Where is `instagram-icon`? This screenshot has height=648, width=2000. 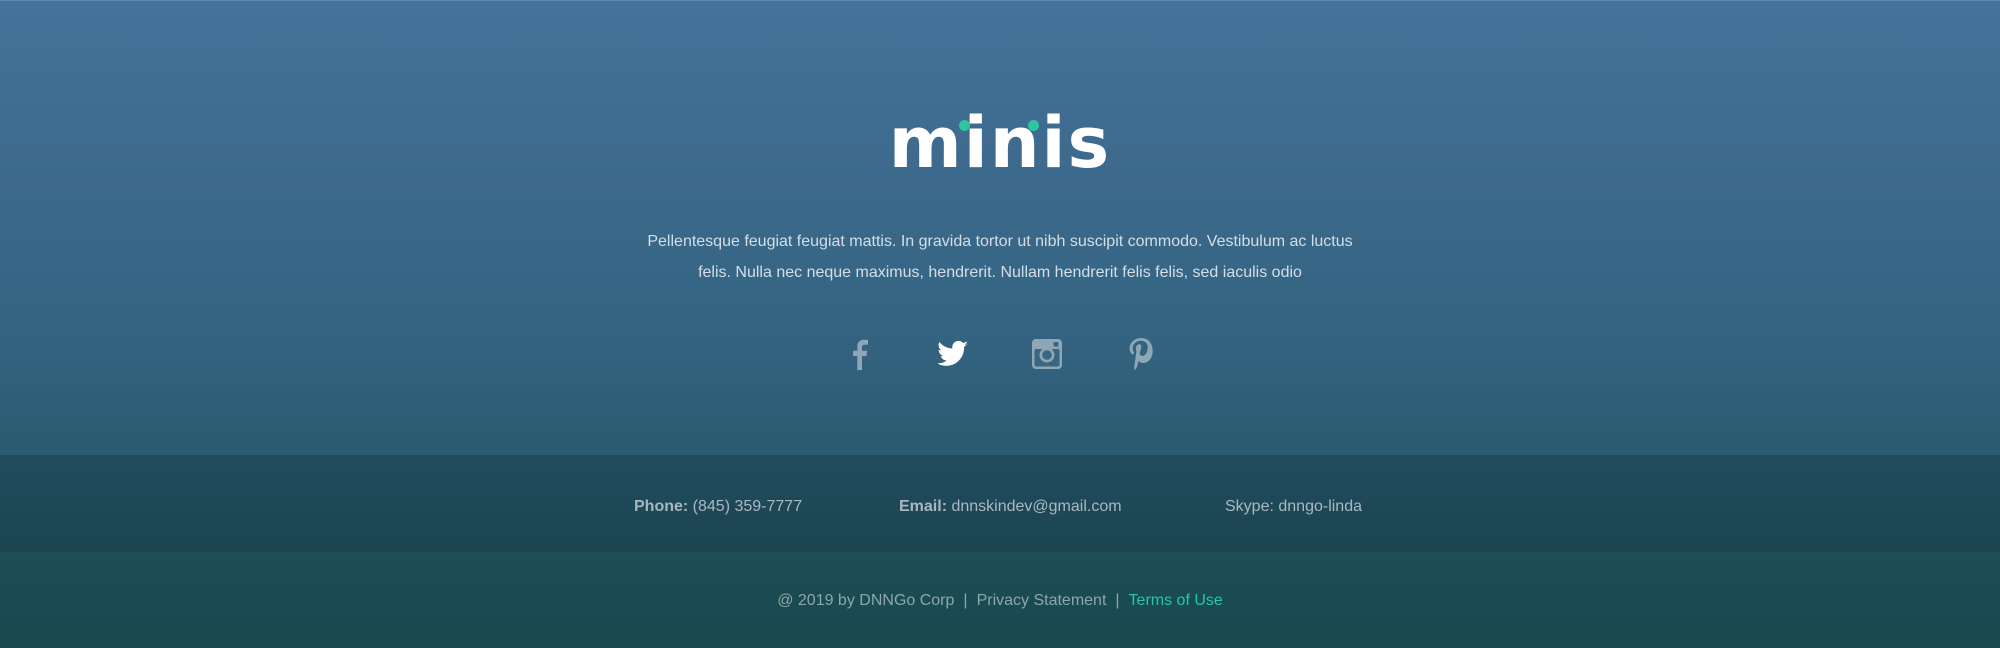 instagram-icon is located at coordinates (1047, 354).